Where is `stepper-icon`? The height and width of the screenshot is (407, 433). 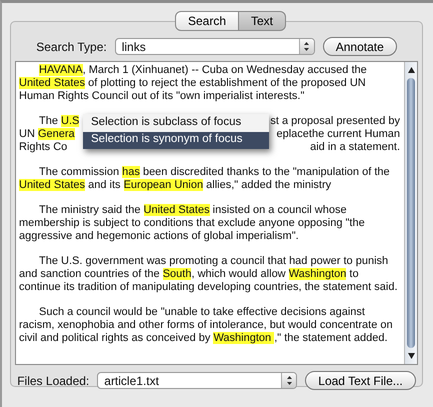
stepper-icon is located at coordinates (306, 46).